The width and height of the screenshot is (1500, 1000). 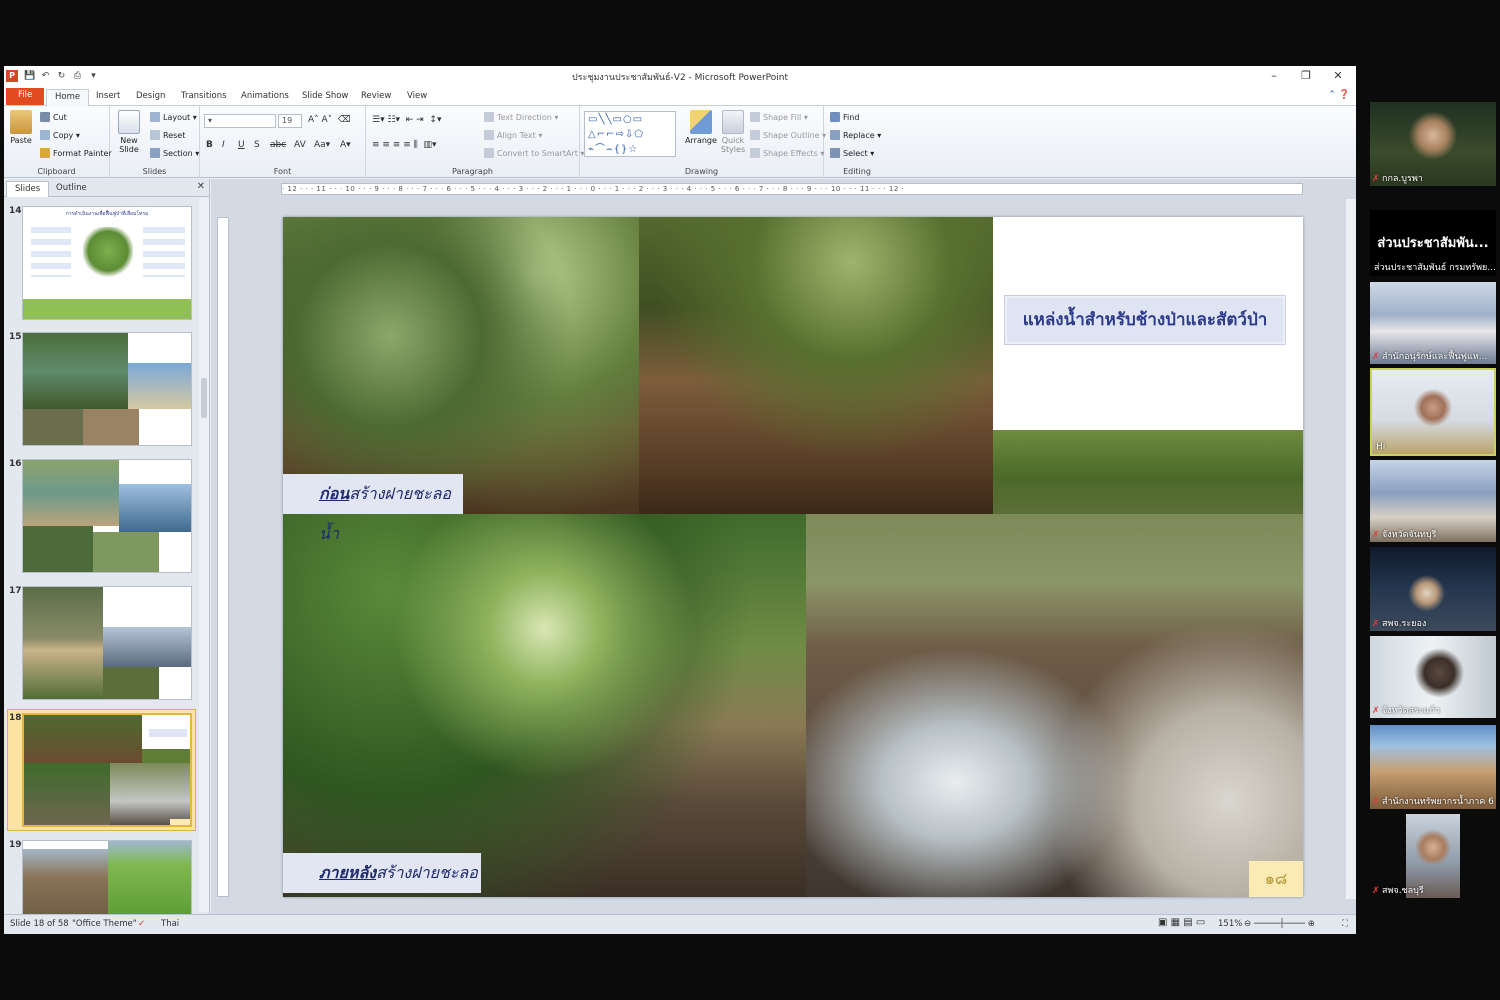 I want to click on participant-name: จังหวัดสระแก้ว, so click(x=1411, y=711).